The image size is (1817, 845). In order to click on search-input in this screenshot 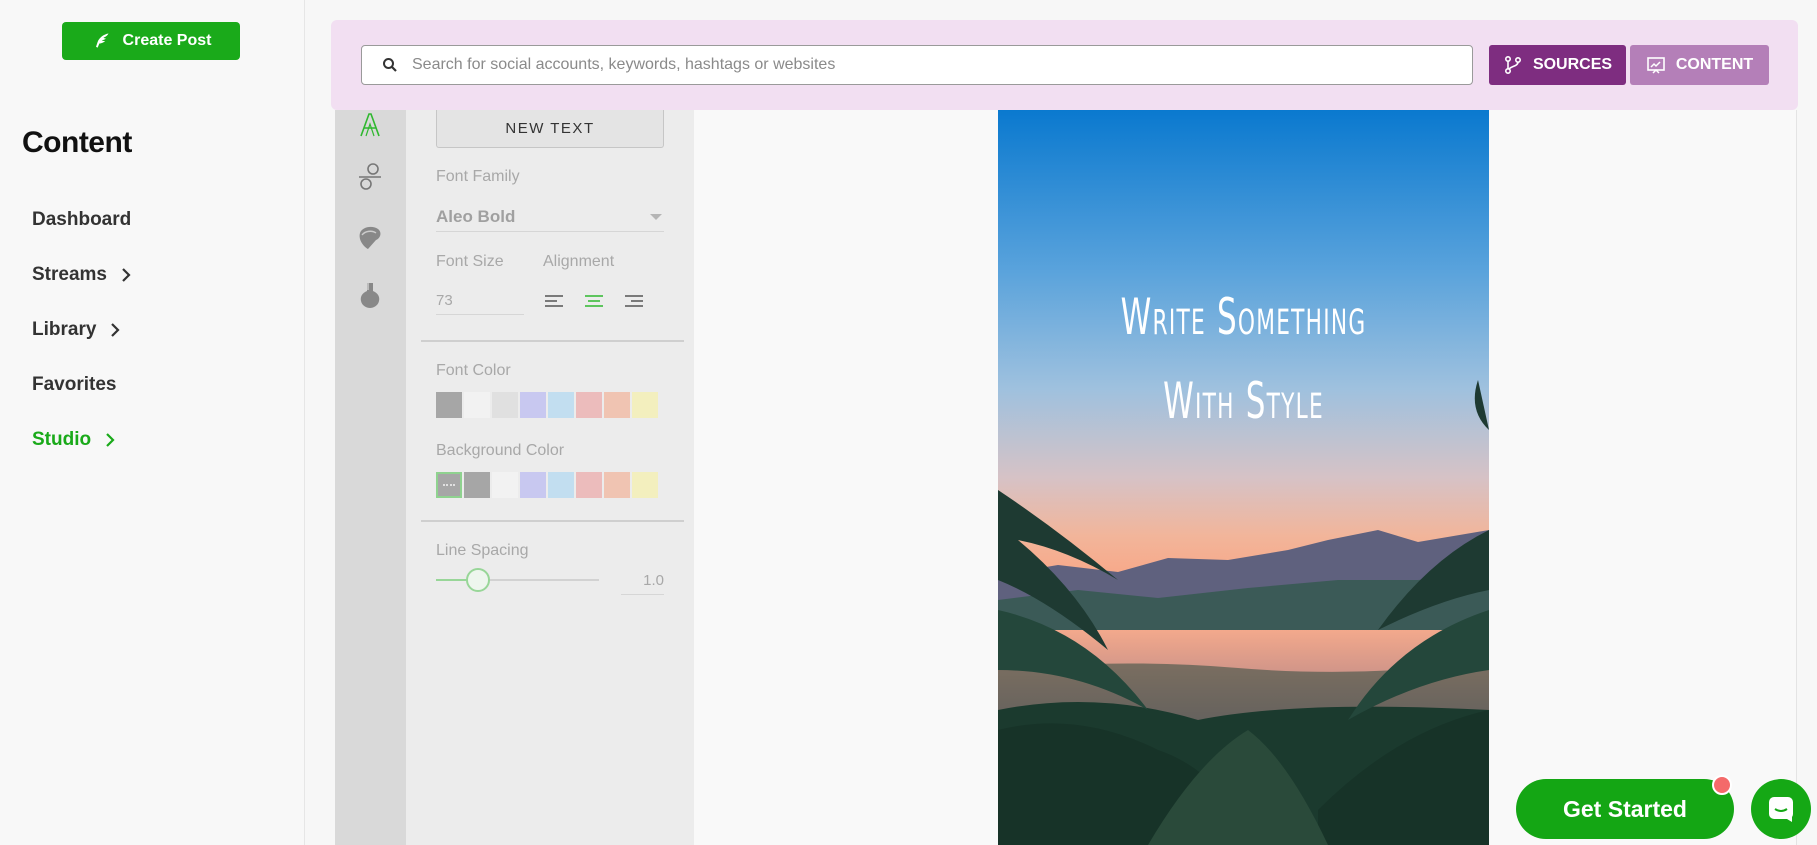, I will do `click(932, 65)`.